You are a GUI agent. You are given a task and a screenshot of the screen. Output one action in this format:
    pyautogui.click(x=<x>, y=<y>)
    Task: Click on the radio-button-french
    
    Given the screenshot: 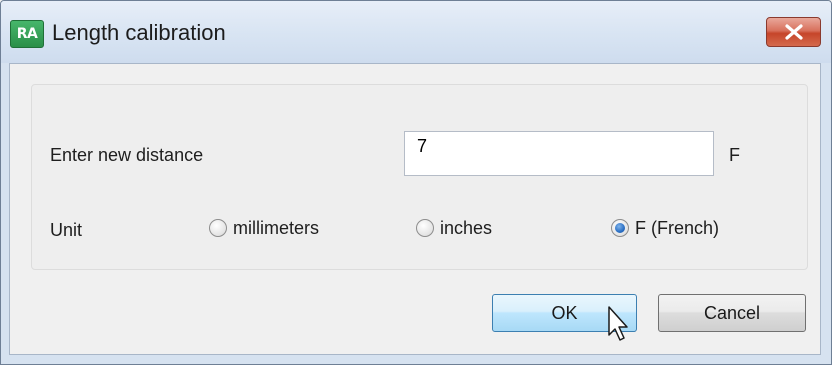 What is the action you would take?
    pyautogui.click(x=620, y=228)
    